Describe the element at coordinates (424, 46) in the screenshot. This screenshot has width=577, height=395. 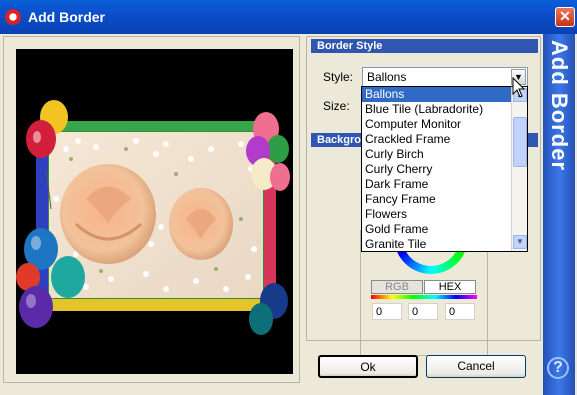
I see `border-style-header: Border Style` at that location.